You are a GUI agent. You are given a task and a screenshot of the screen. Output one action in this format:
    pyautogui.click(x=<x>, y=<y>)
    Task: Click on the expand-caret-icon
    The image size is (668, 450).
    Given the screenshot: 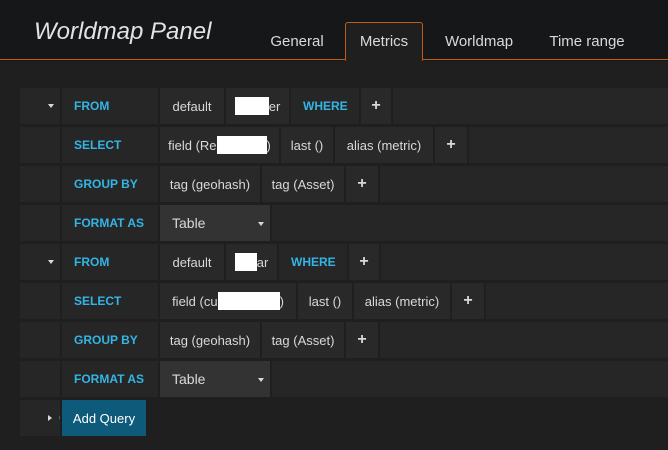 What is the action you would take?
    pyautogui.click(x=50, y=418)
    